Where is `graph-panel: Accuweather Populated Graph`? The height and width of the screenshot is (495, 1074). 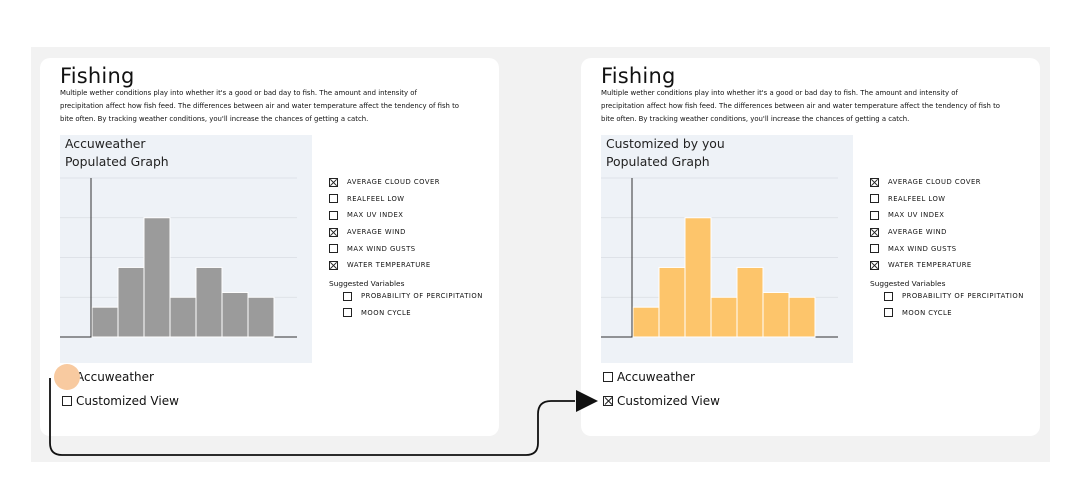
graph-panel: Accuweather Populated Graph is located at coordinates (186, 249).